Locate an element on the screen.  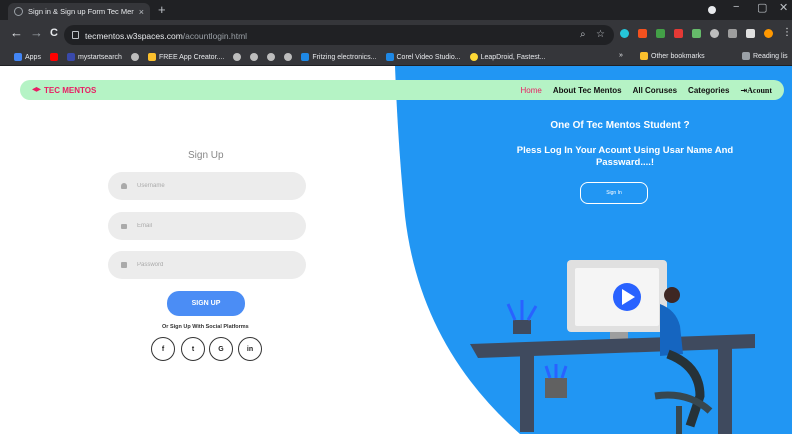
password-field is located at coordinates (207, 265).